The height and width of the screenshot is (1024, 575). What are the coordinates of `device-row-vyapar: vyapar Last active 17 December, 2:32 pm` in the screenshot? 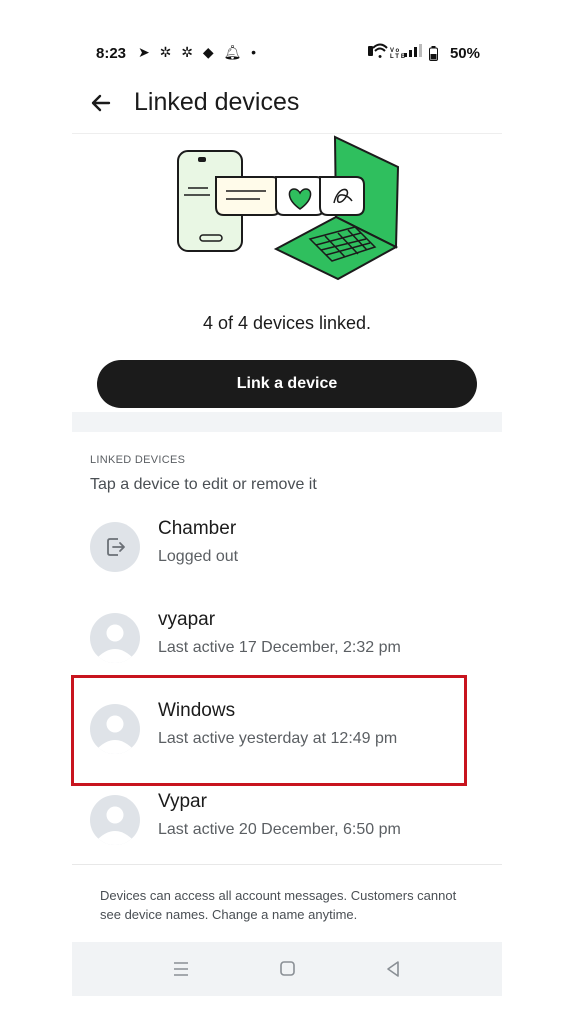 It's located at (287, 641).